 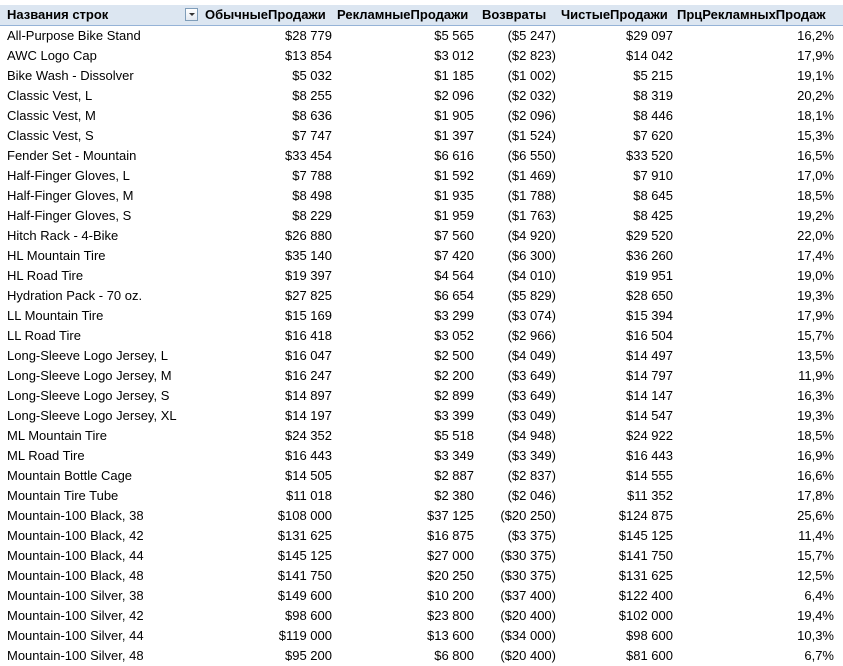 I want to click on row-label: ML Road Tire, so click(x=102, y=456).